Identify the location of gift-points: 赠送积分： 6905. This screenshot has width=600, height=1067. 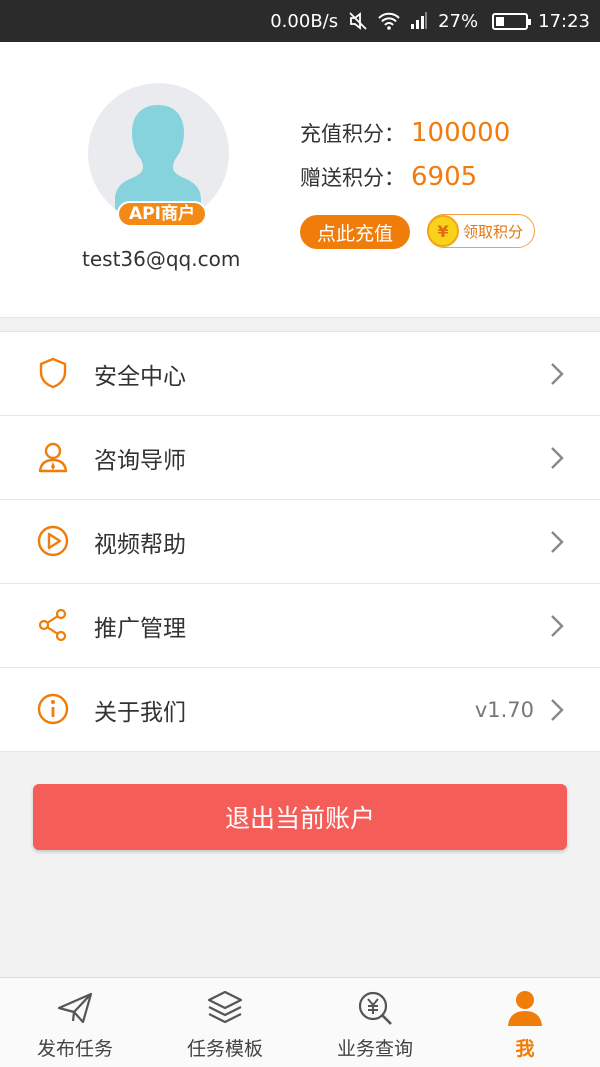
(388, 177).